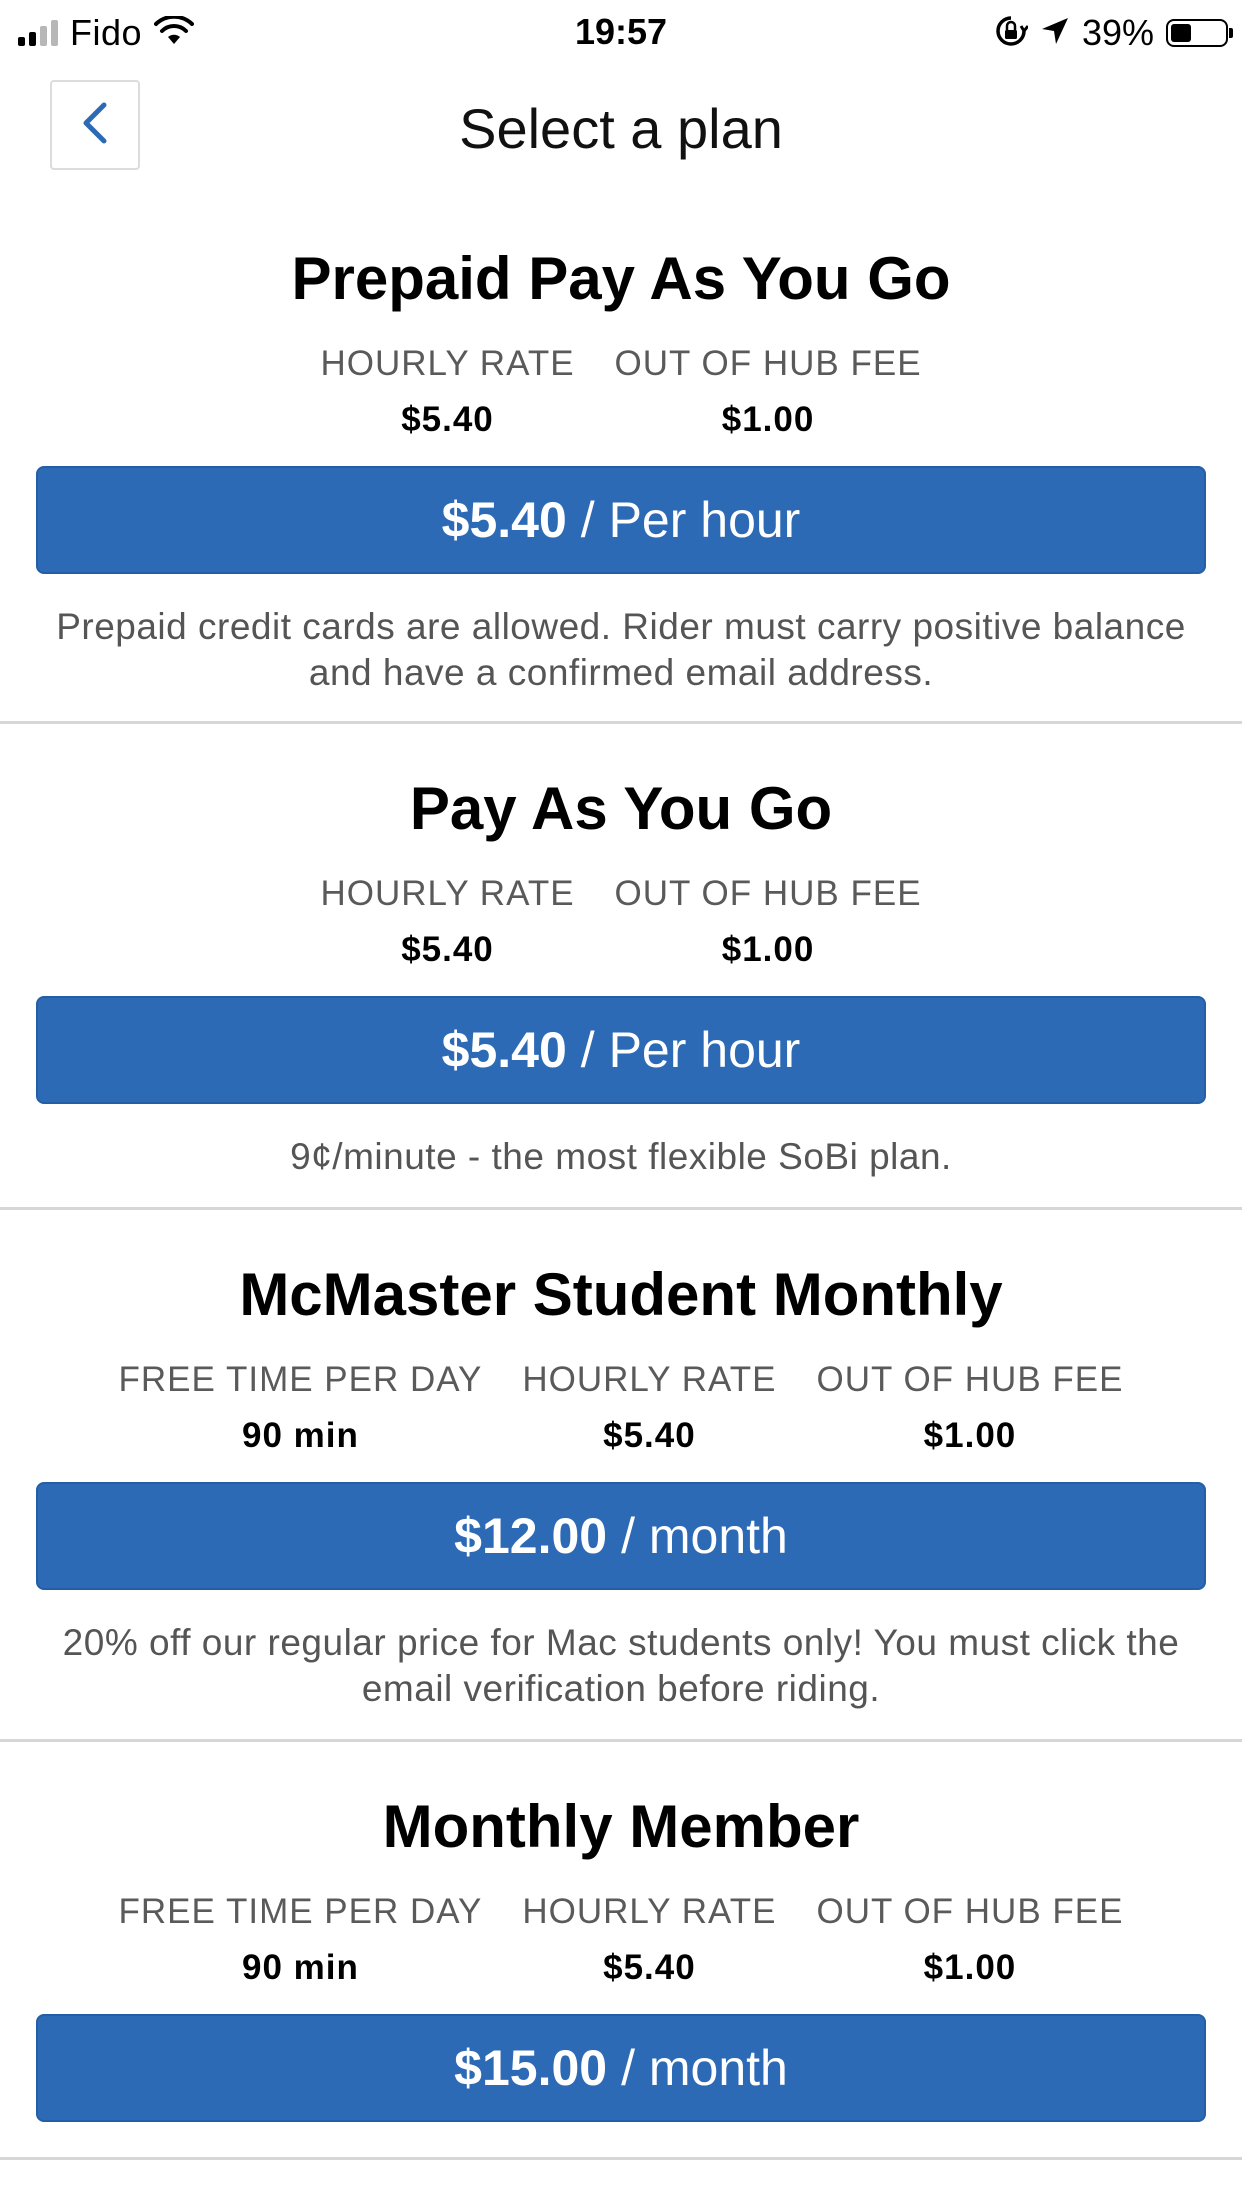 The height and width of the screenshot is (2208, 1242). I want to click on page-title: Select a plan, so click(621, 128).